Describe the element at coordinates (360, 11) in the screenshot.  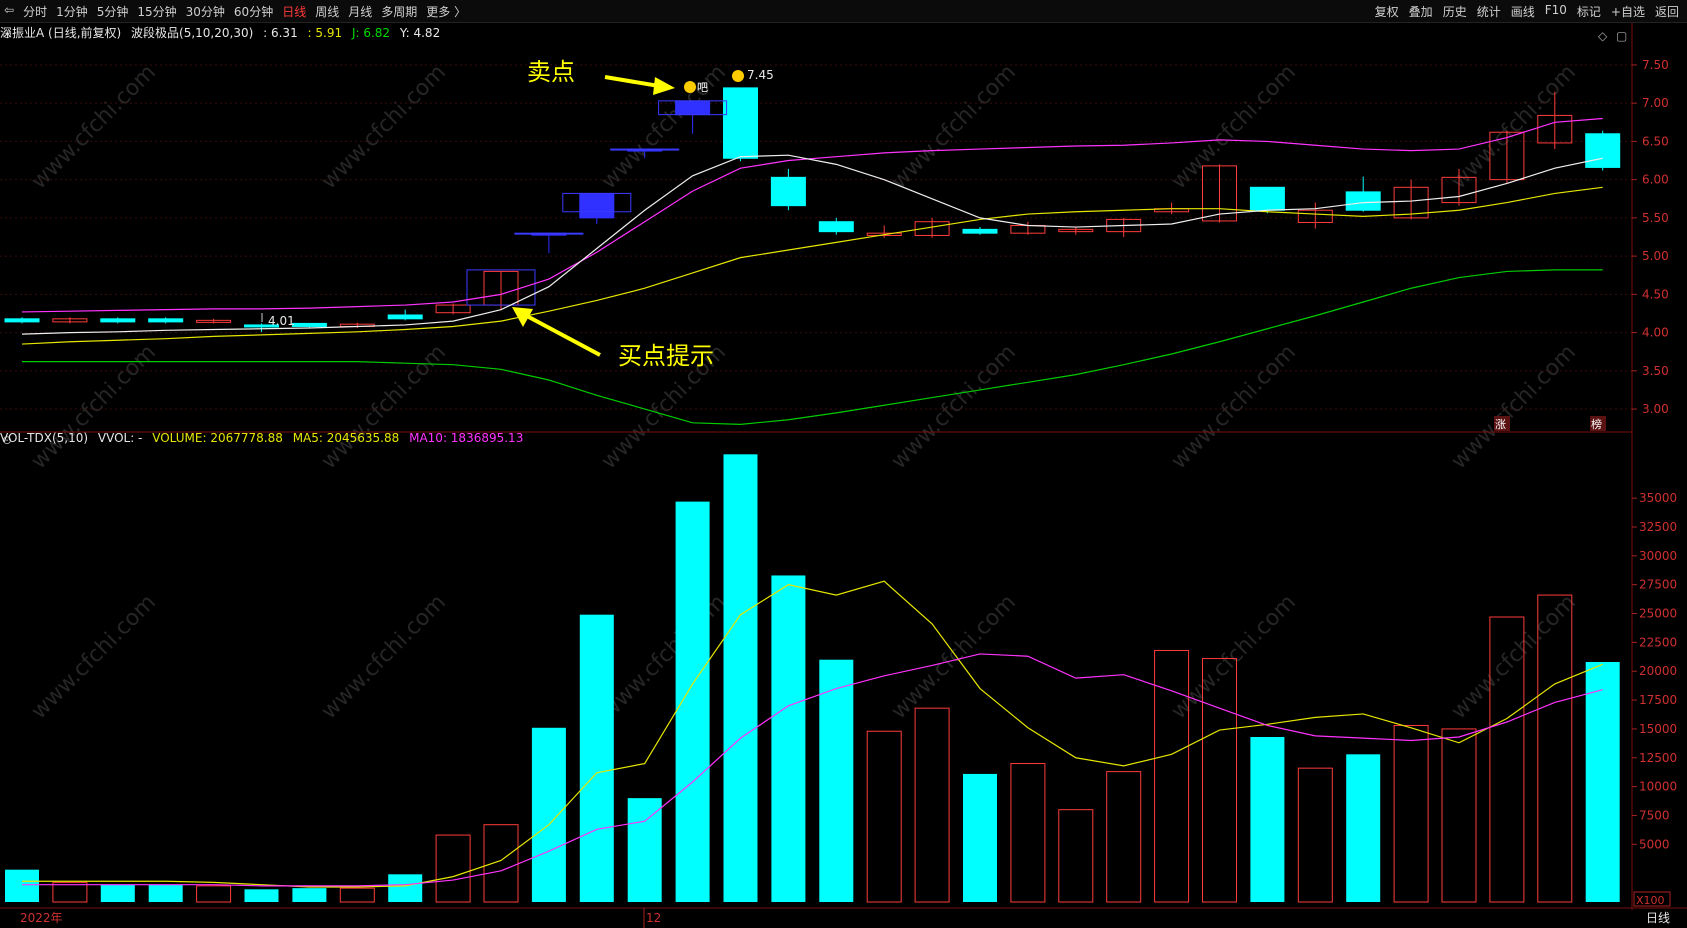
I see `period-tab-8: 月线` at that location.